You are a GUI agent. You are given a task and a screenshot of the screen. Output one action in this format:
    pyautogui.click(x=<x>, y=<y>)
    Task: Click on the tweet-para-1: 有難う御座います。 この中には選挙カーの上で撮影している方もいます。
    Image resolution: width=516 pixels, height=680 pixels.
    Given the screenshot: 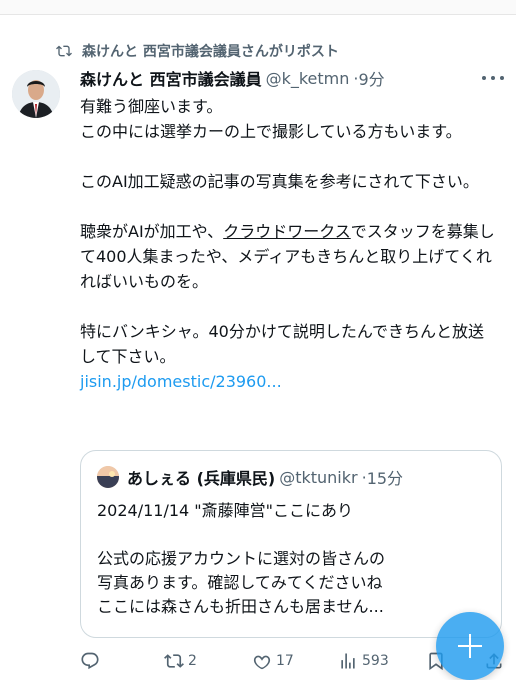 What is the action you would take?
    pyautogui.click(x=271, y=119)
    